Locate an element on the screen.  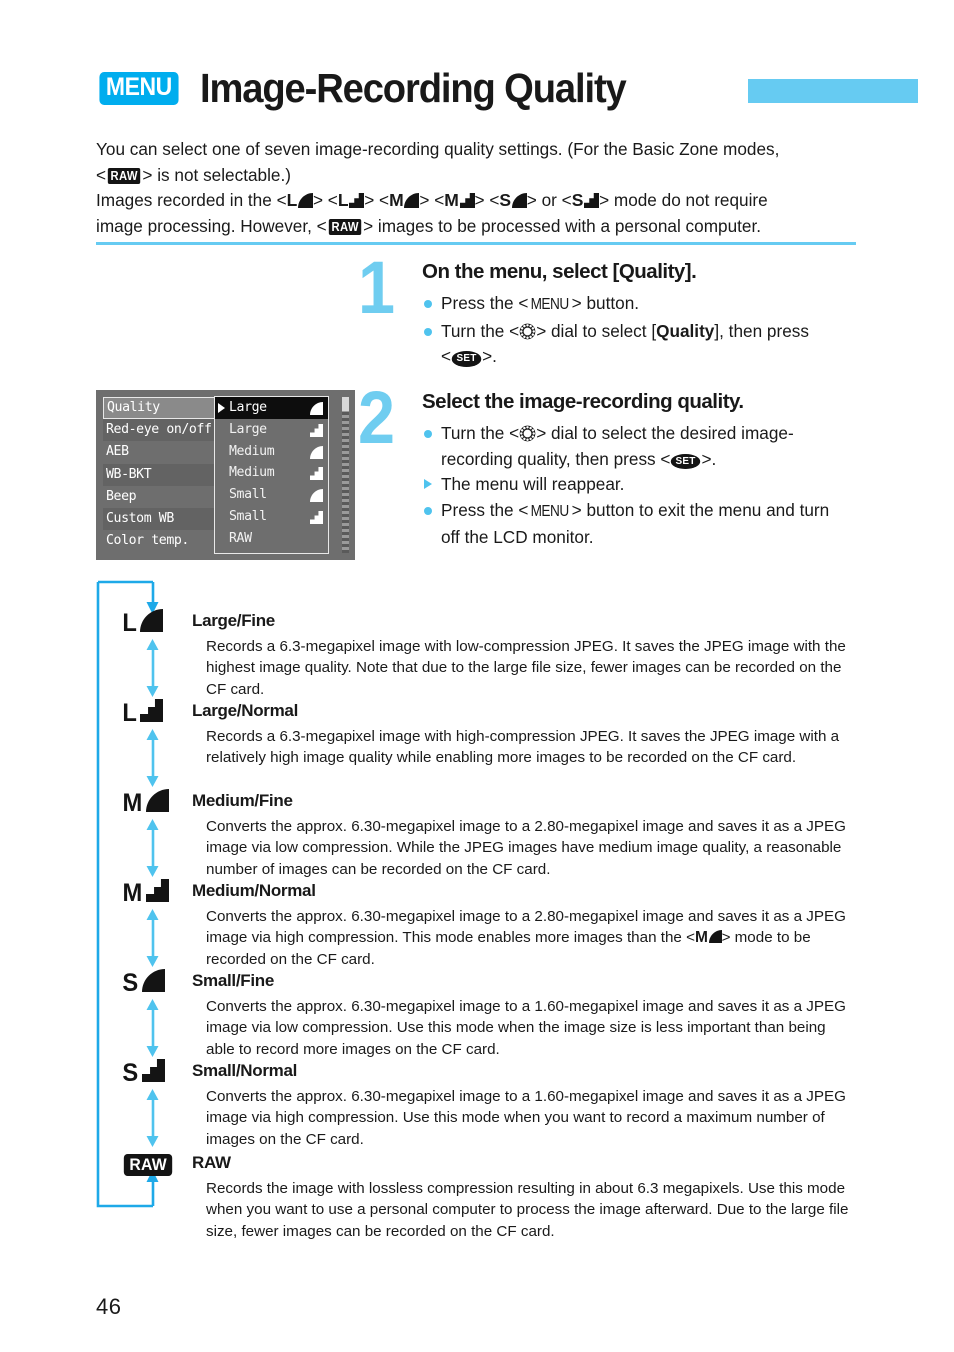
menu-button-icon: MENU is located at coordinates (550, 511).